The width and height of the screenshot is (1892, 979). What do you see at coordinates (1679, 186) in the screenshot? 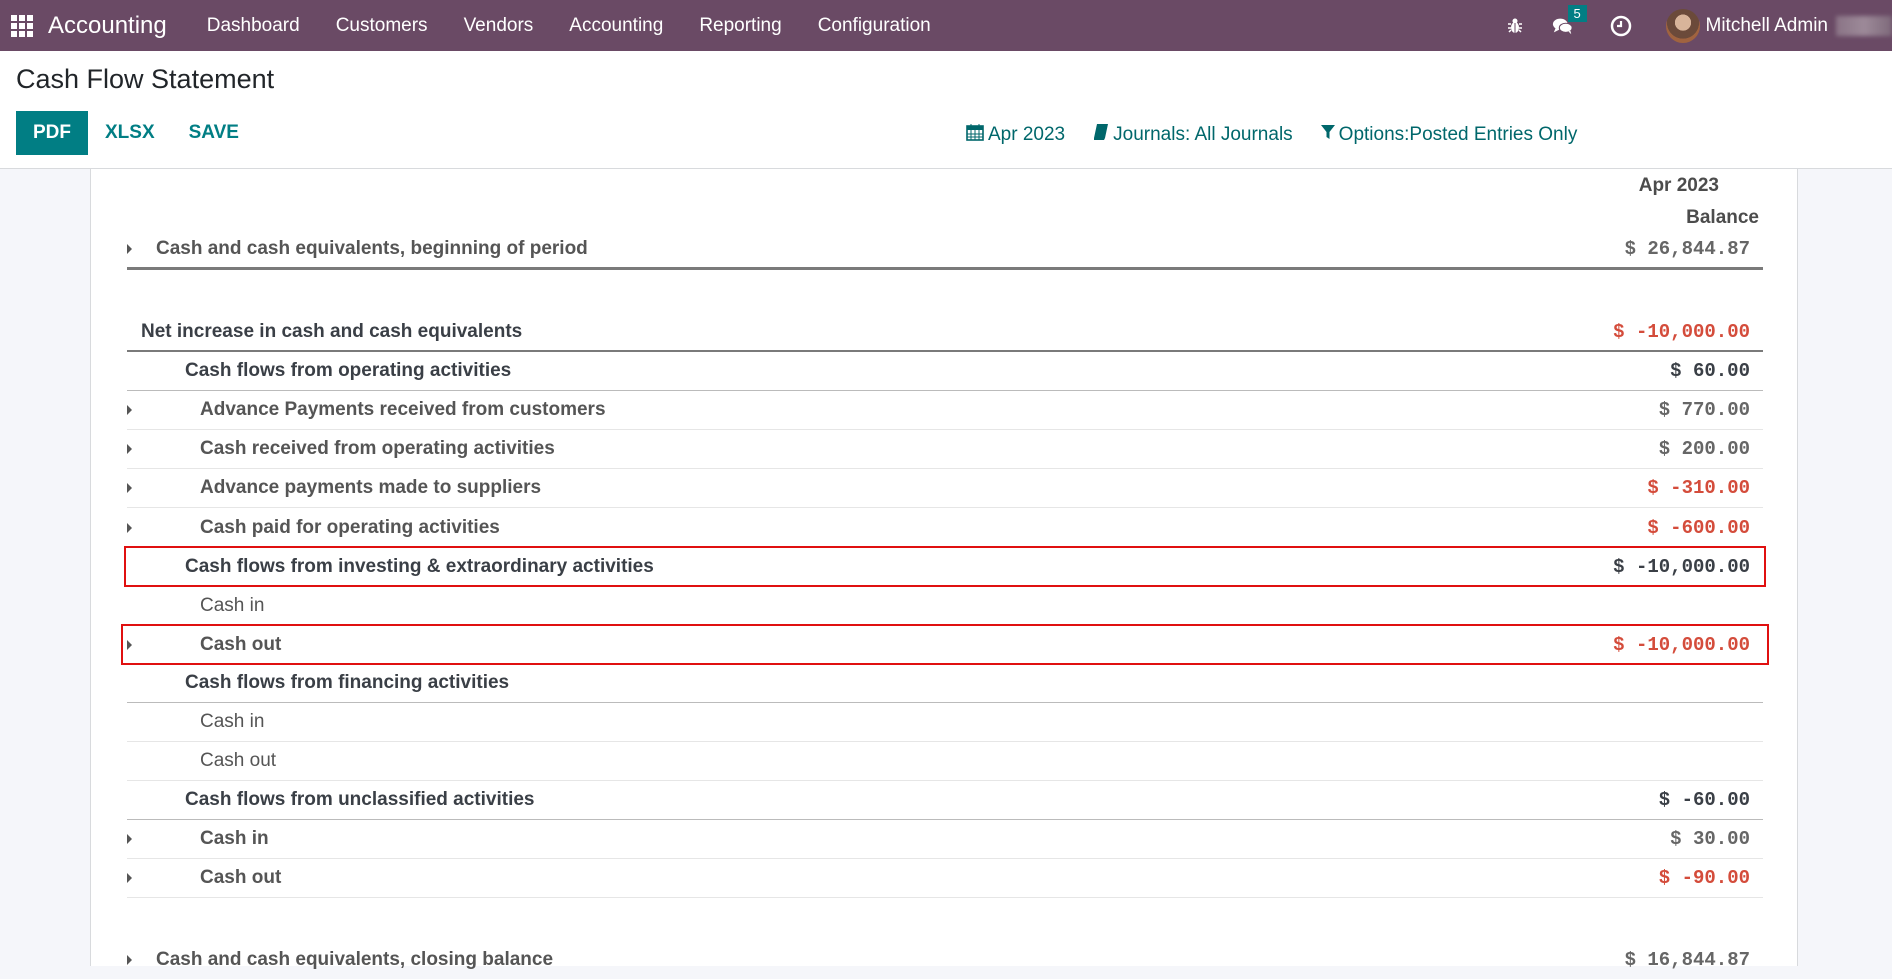
I see `column-period-header: Apr 2023` at bounding box center [1679, 186].